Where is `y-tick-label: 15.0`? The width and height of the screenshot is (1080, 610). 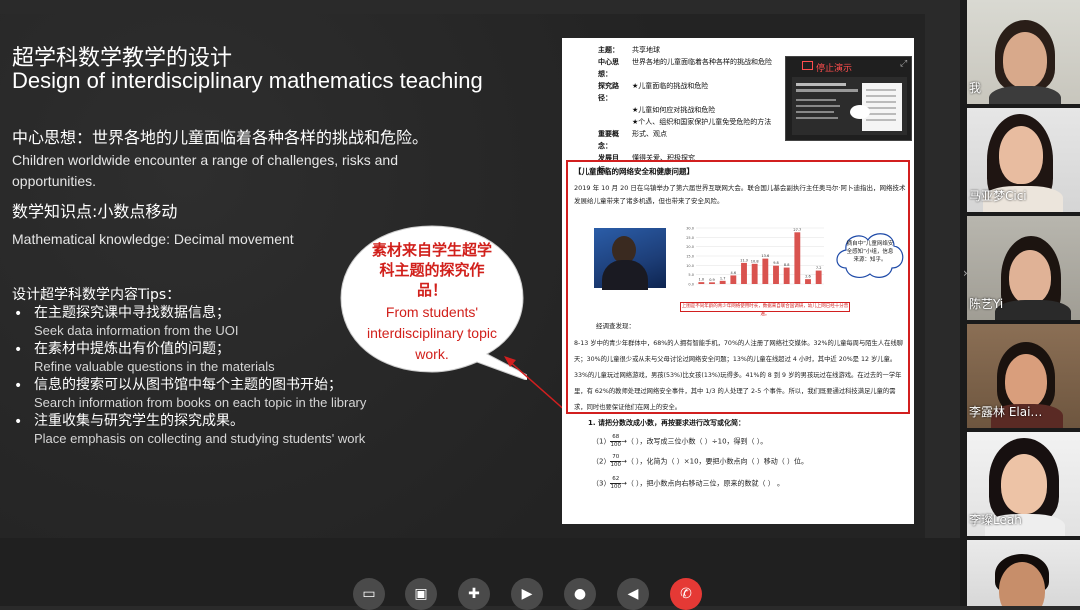
y-tick-label: 15.0 is located at coordinates (690, 257).